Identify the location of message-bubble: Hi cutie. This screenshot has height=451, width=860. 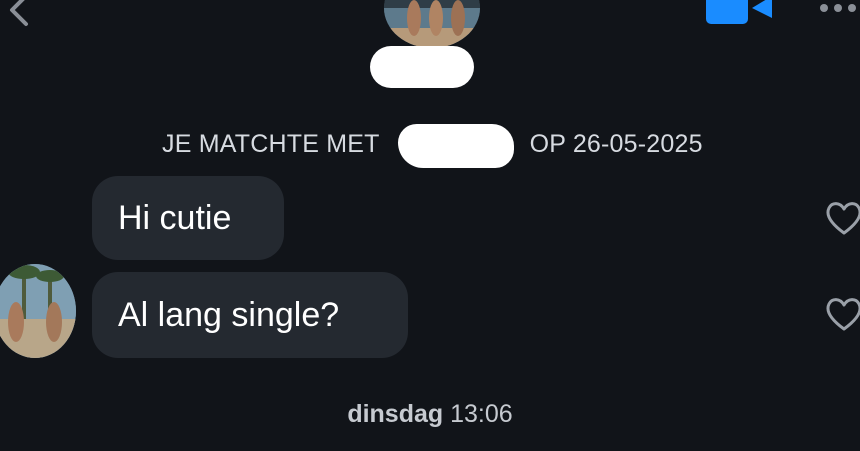
(188, 218).